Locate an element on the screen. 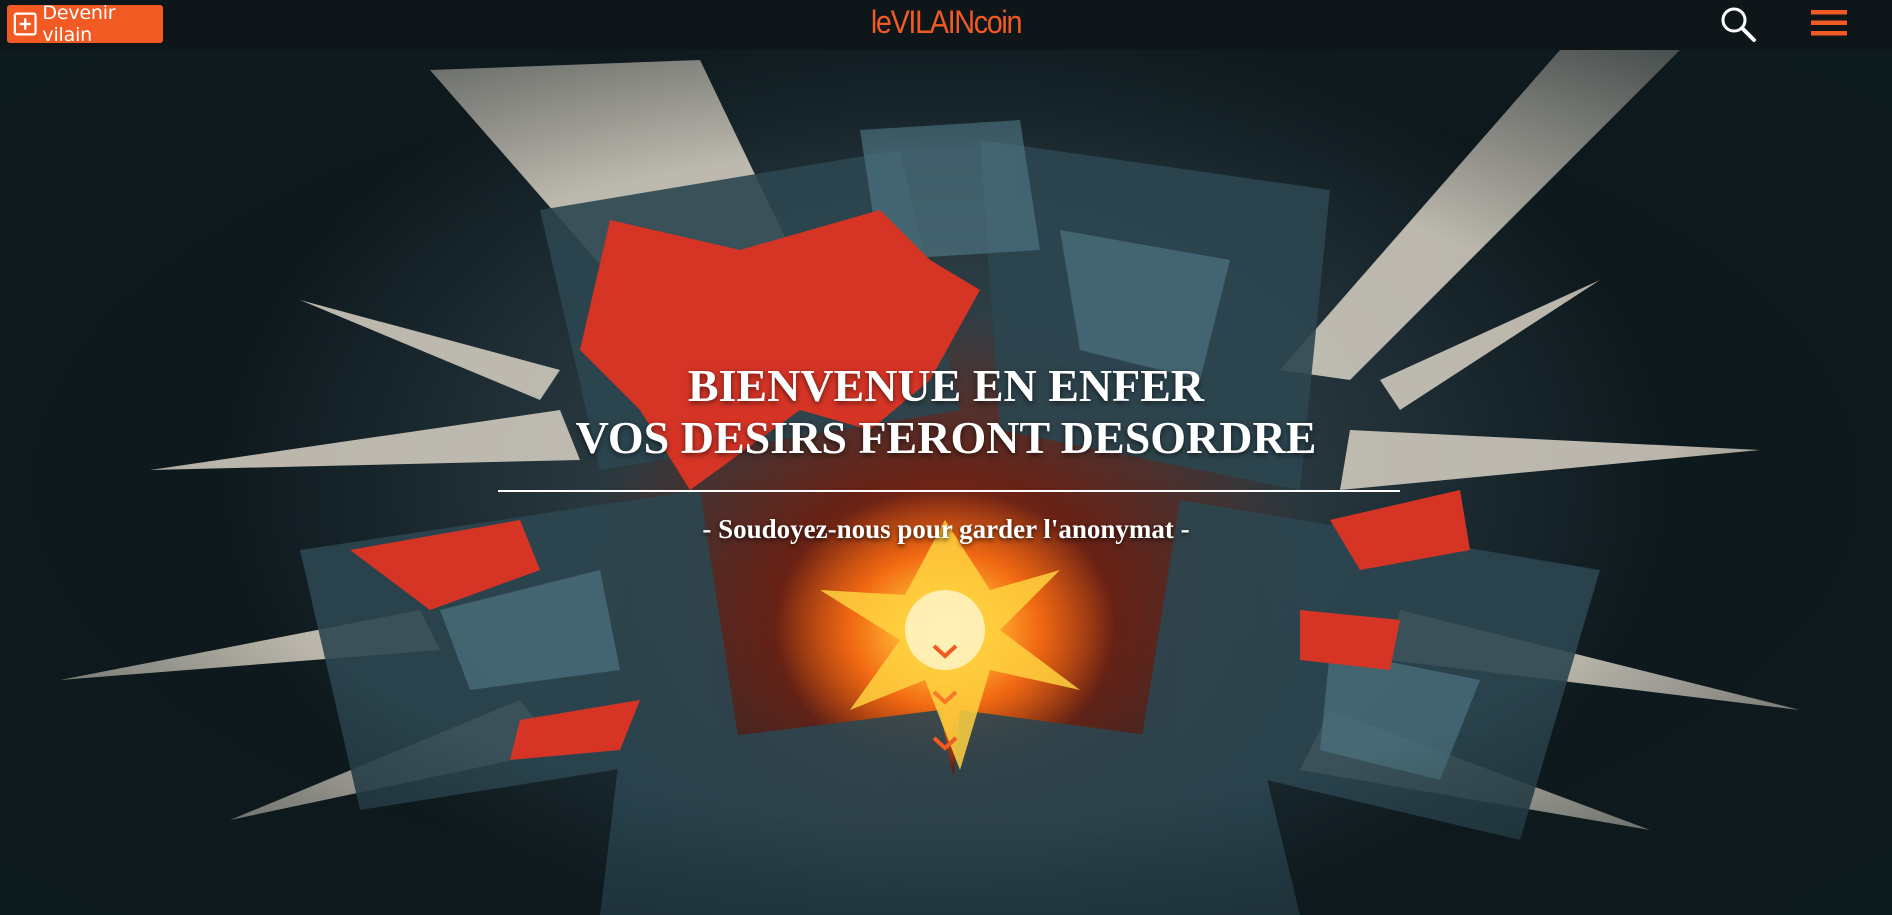  search-icon is located at coordinates (1738, 24).